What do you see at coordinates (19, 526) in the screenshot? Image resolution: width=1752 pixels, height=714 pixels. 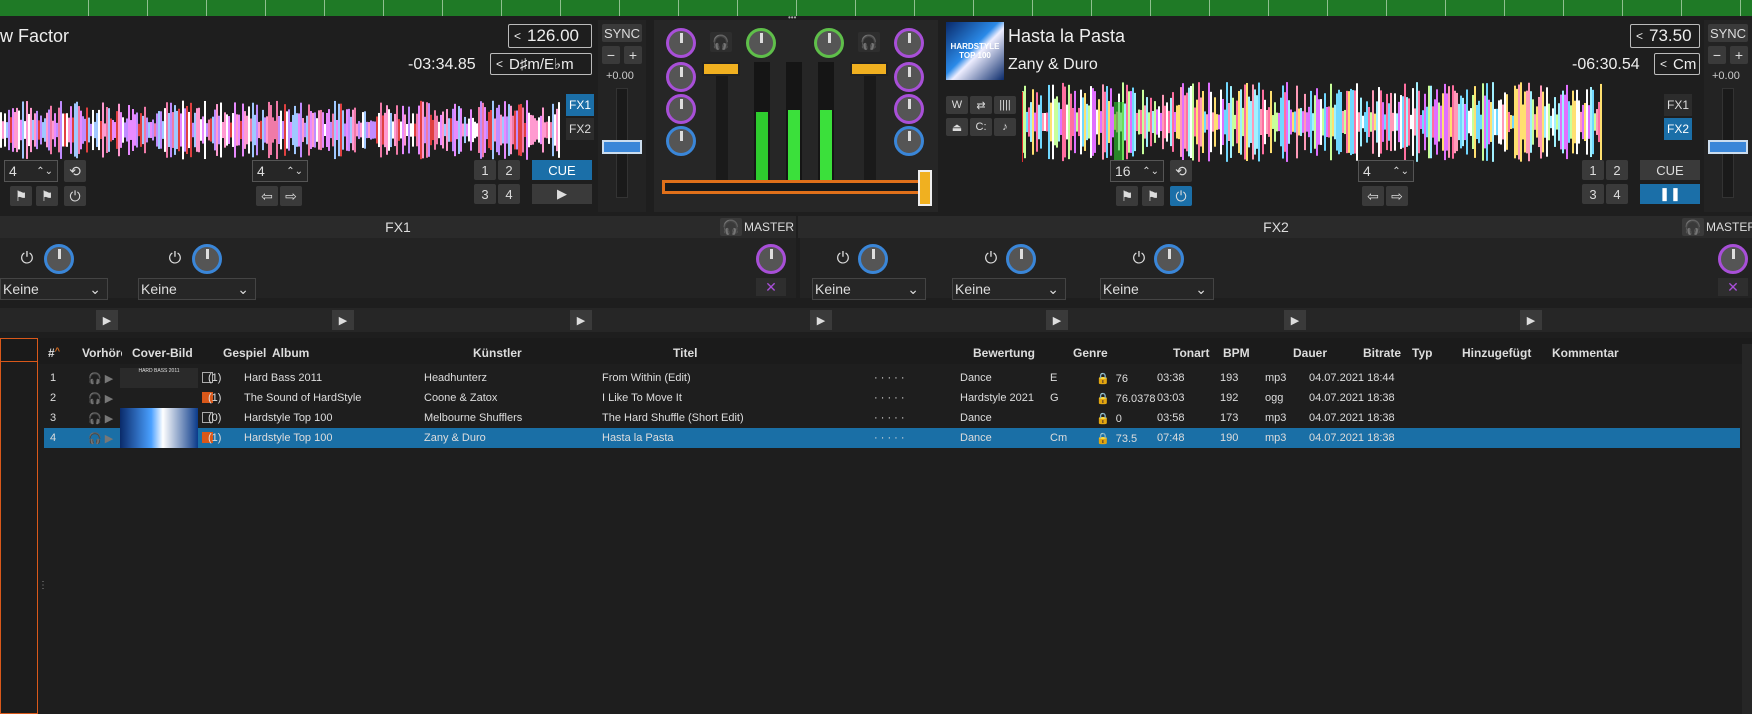 I see `library-sidebar` at bounding box center [19, 526].